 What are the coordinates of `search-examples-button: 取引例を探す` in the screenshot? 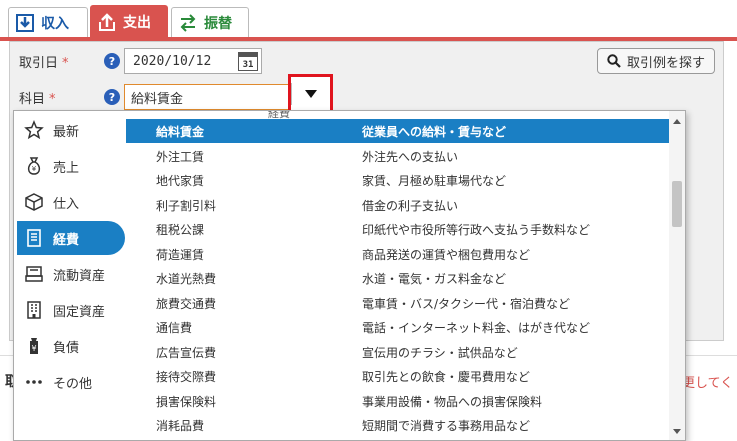 It's located at (656, 61).